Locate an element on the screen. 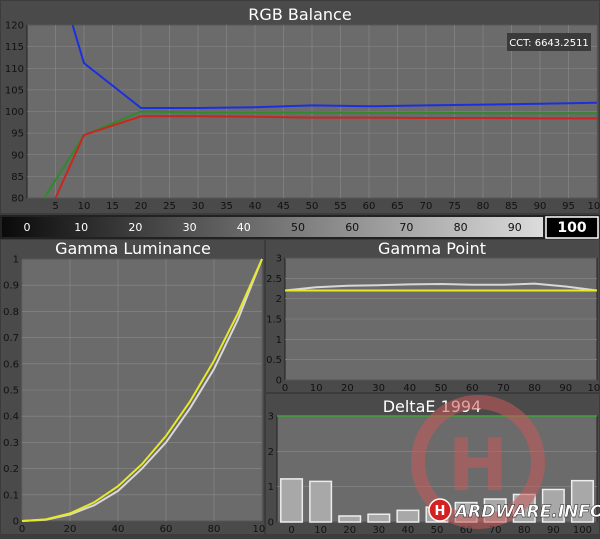 This screenshot has height=539, width=600. y-tick-label: 115 is located at coordinates (14, 47).